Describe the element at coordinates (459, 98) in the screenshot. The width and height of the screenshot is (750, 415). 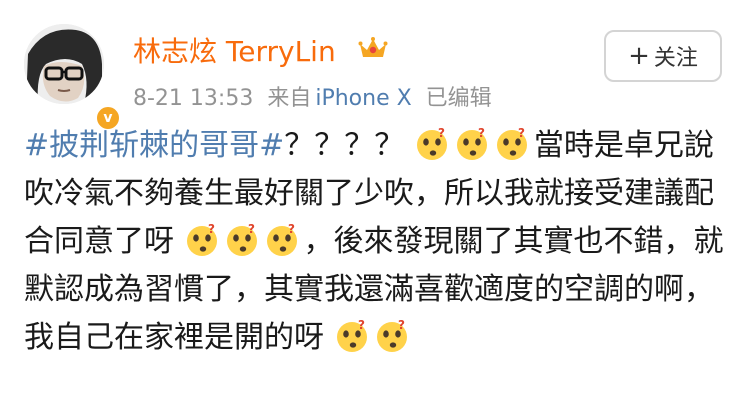
I see `edited-label: 已编辑` at that location.